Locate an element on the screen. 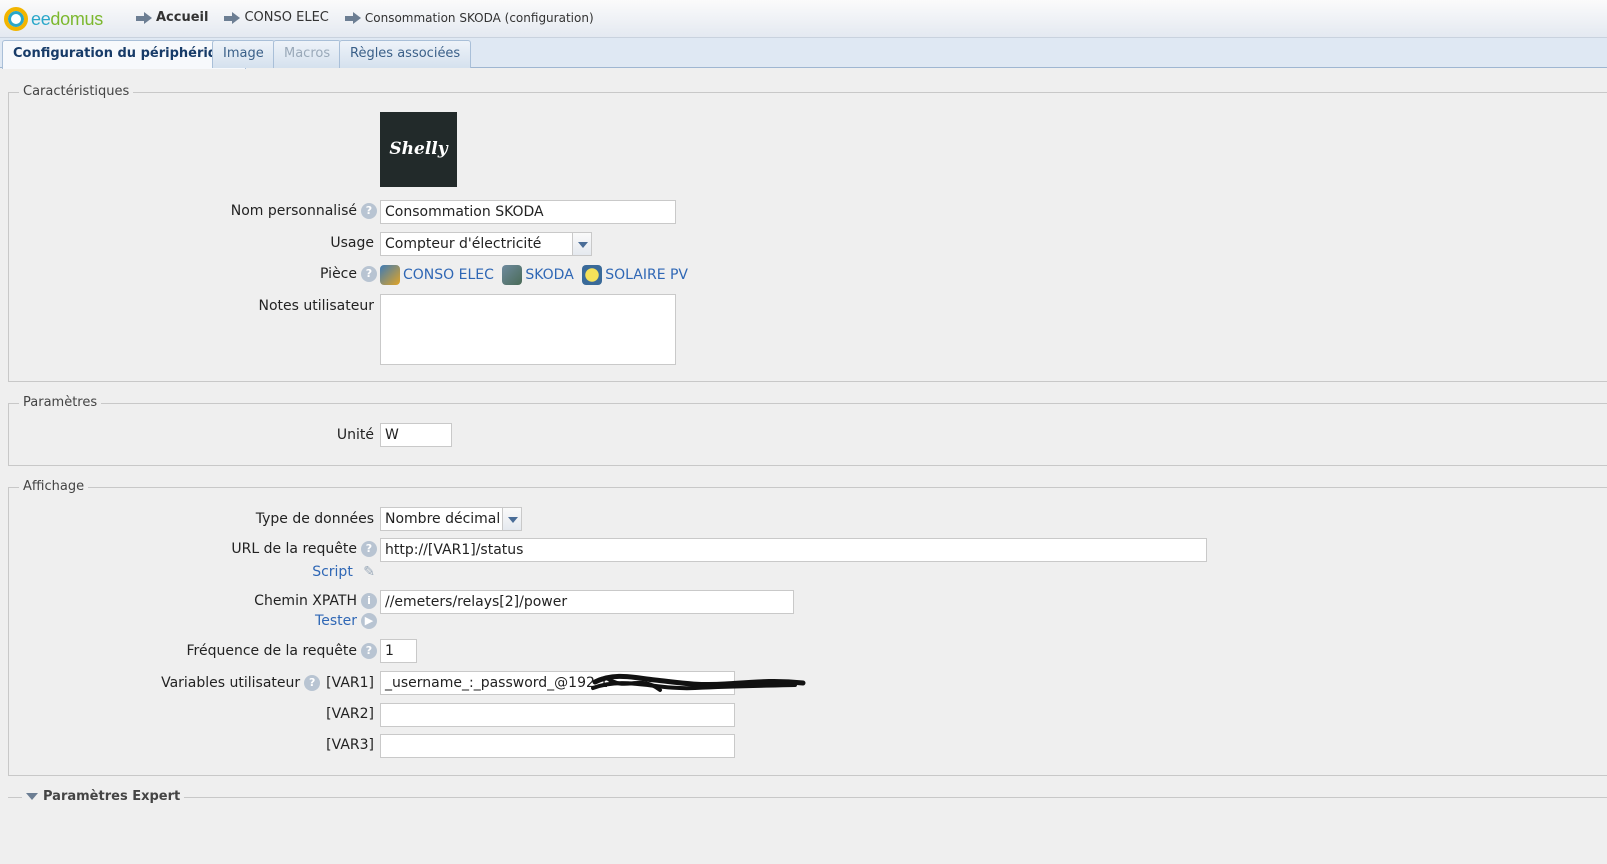 The width and height of the screenshot is (1607, 864). room-solaire-pv-icon is located at coordinates (592, 275).